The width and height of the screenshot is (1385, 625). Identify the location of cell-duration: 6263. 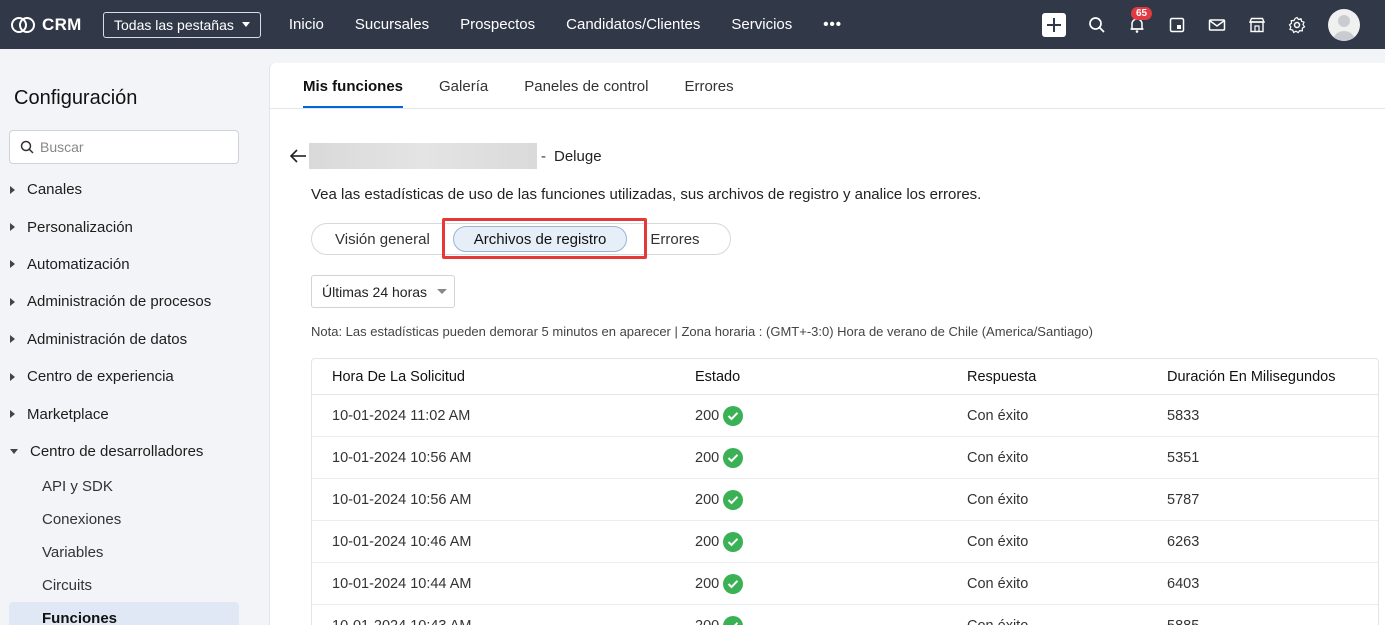
(1183, 541).